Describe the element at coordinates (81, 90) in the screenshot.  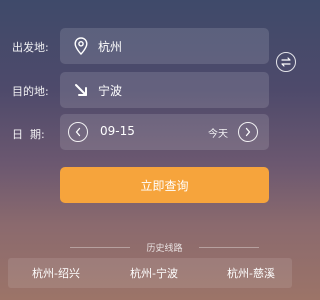
I see `arrow-down-right-icon` at that location.